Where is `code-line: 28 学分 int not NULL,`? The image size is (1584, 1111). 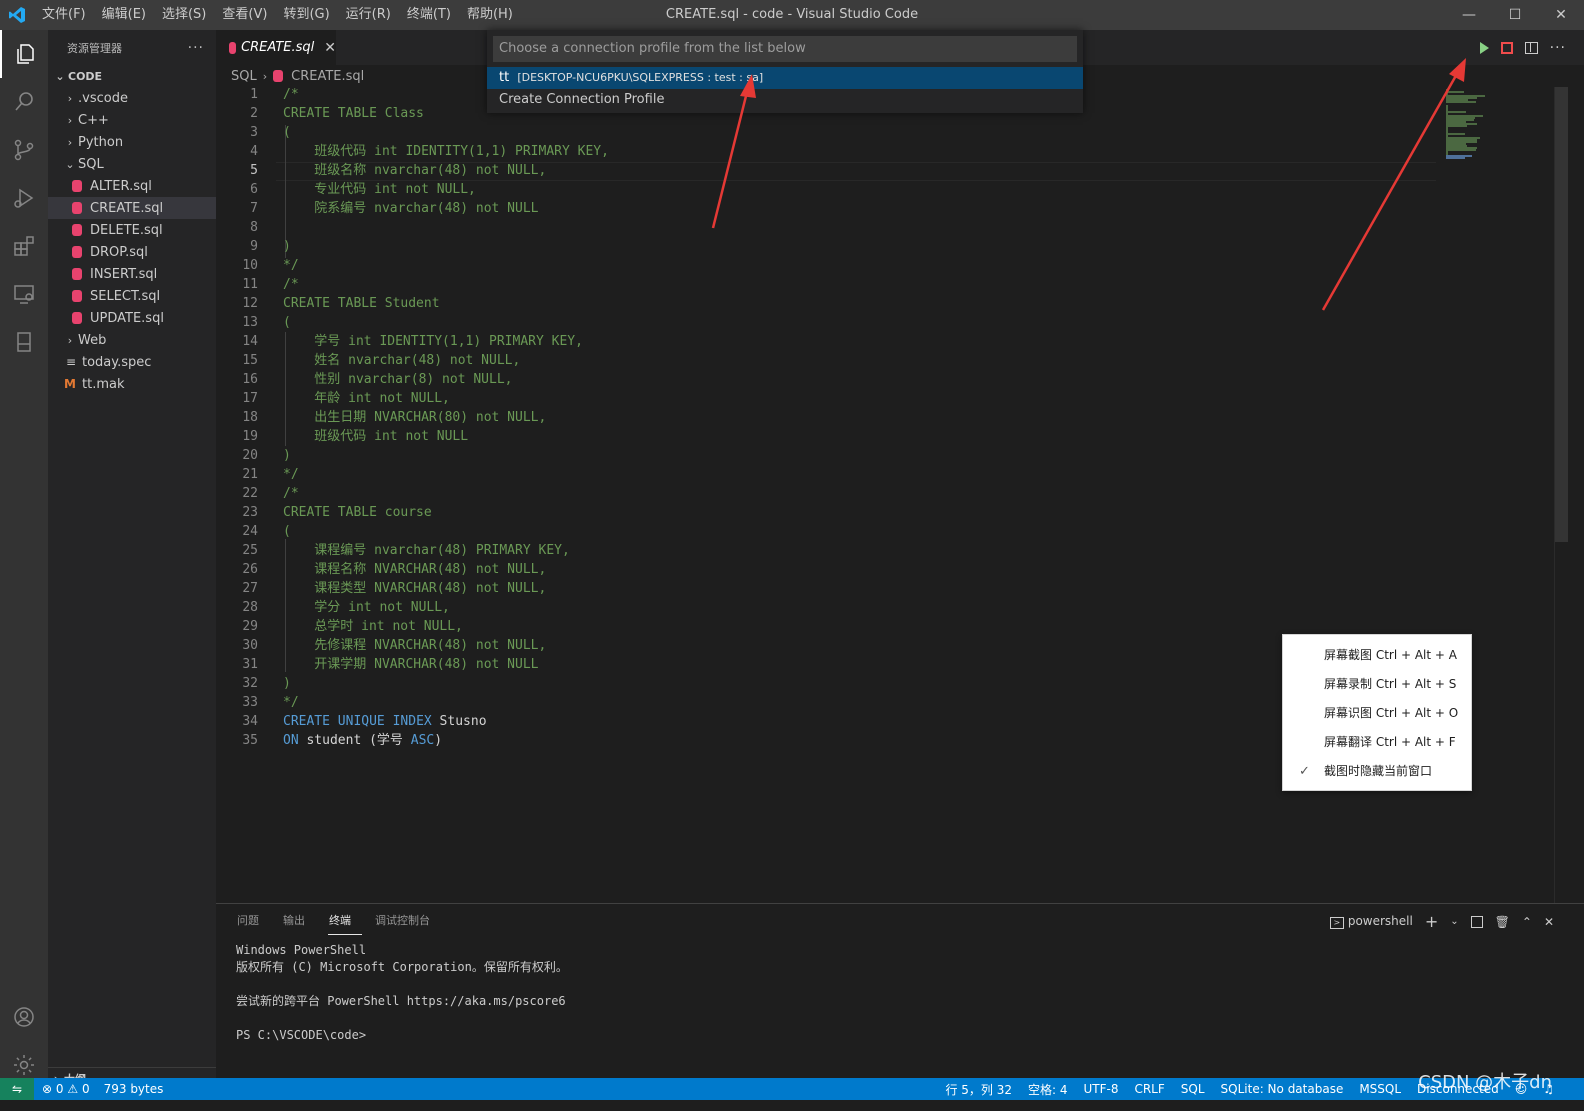 code-line: 28 学分 int not NULL, is located at coordinates (826, 607).